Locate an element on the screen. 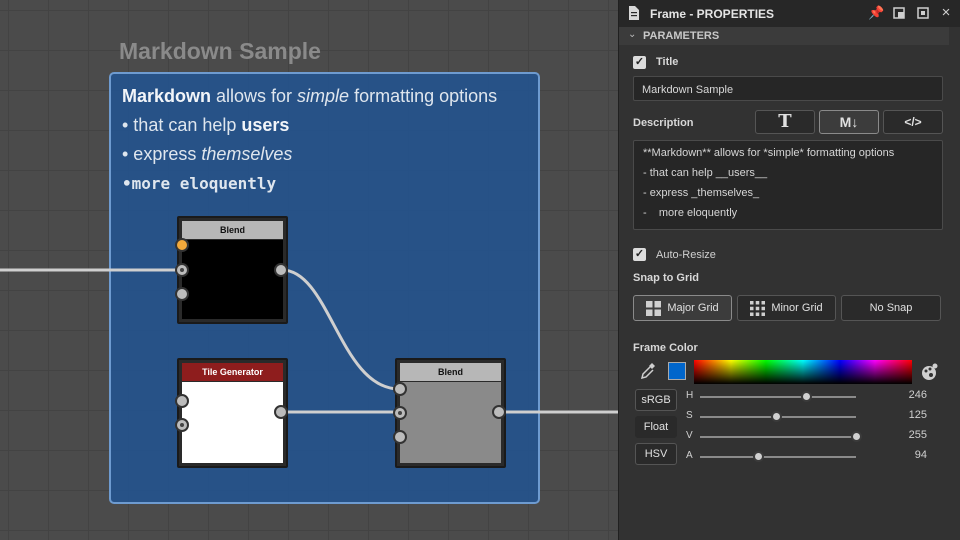 The height and width of the screenshot is (540, 960). major-grid-button: Major Grid is located at coordinates (682, 308).